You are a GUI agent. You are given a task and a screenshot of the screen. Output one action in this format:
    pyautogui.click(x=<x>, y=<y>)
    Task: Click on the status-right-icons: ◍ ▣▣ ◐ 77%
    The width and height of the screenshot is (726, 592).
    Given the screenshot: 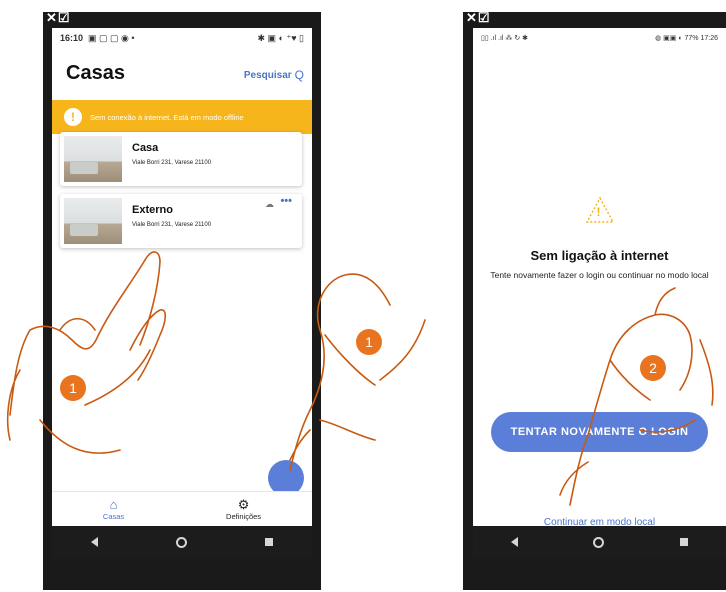 What is the action you would take?
    pyautogui.click(x=677, y=38)
    